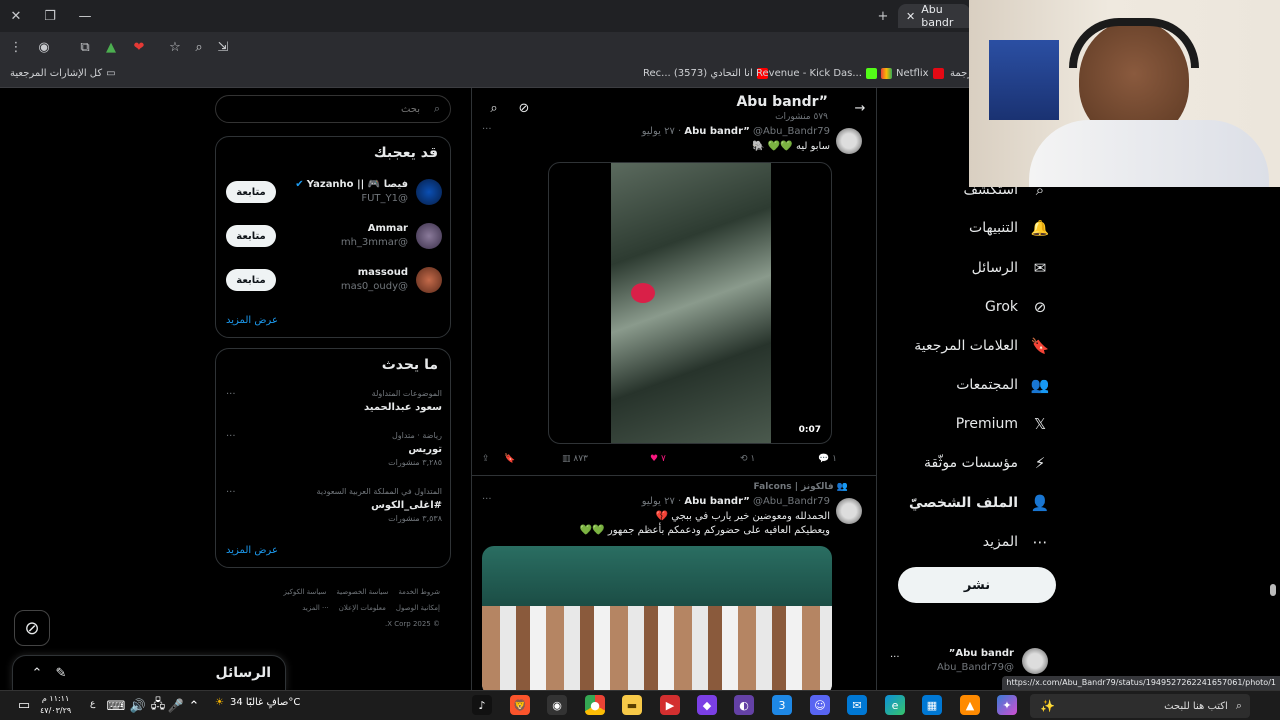 The height and width of the screenshot is (720, 1280). I want to click on search-box: ⌕, so click(333, 109).